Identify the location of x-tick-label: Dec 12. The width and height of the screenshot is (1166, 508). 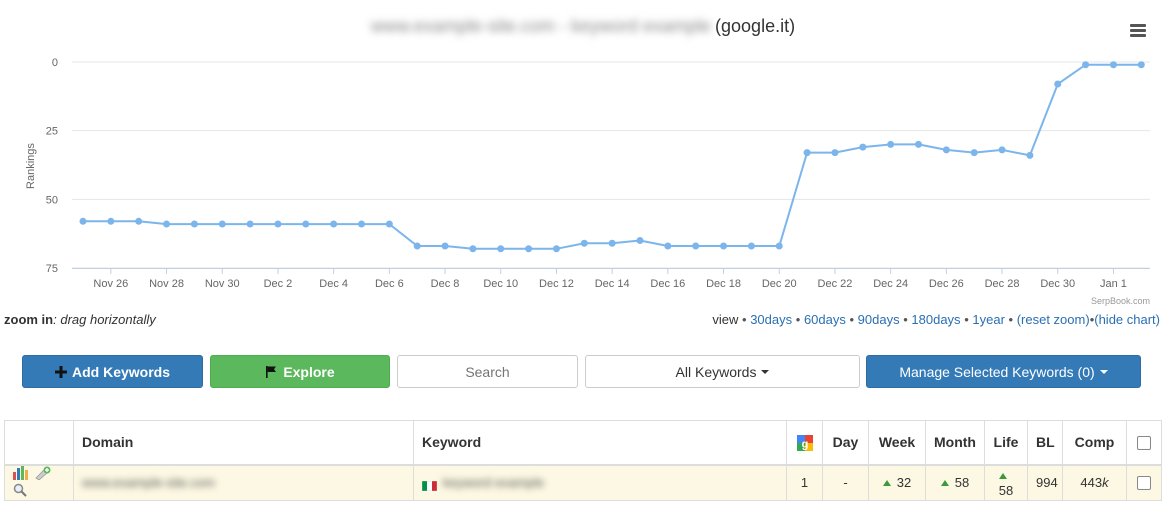
(556, 284).